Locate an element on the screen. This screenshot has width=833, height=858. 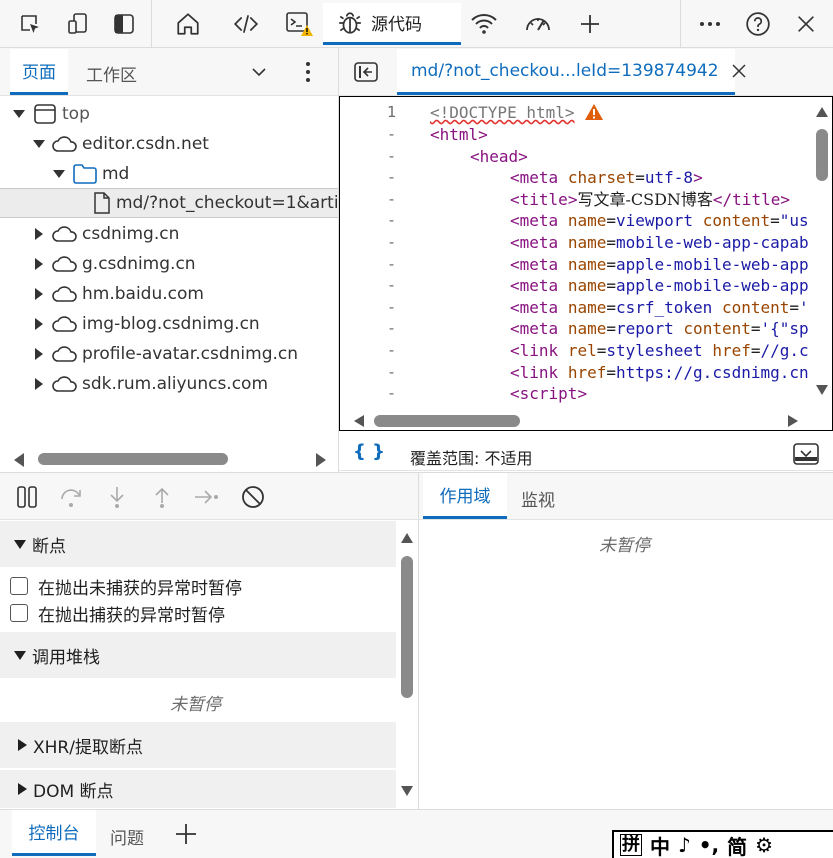
step-out-icon is located at coordinates (162, 497).